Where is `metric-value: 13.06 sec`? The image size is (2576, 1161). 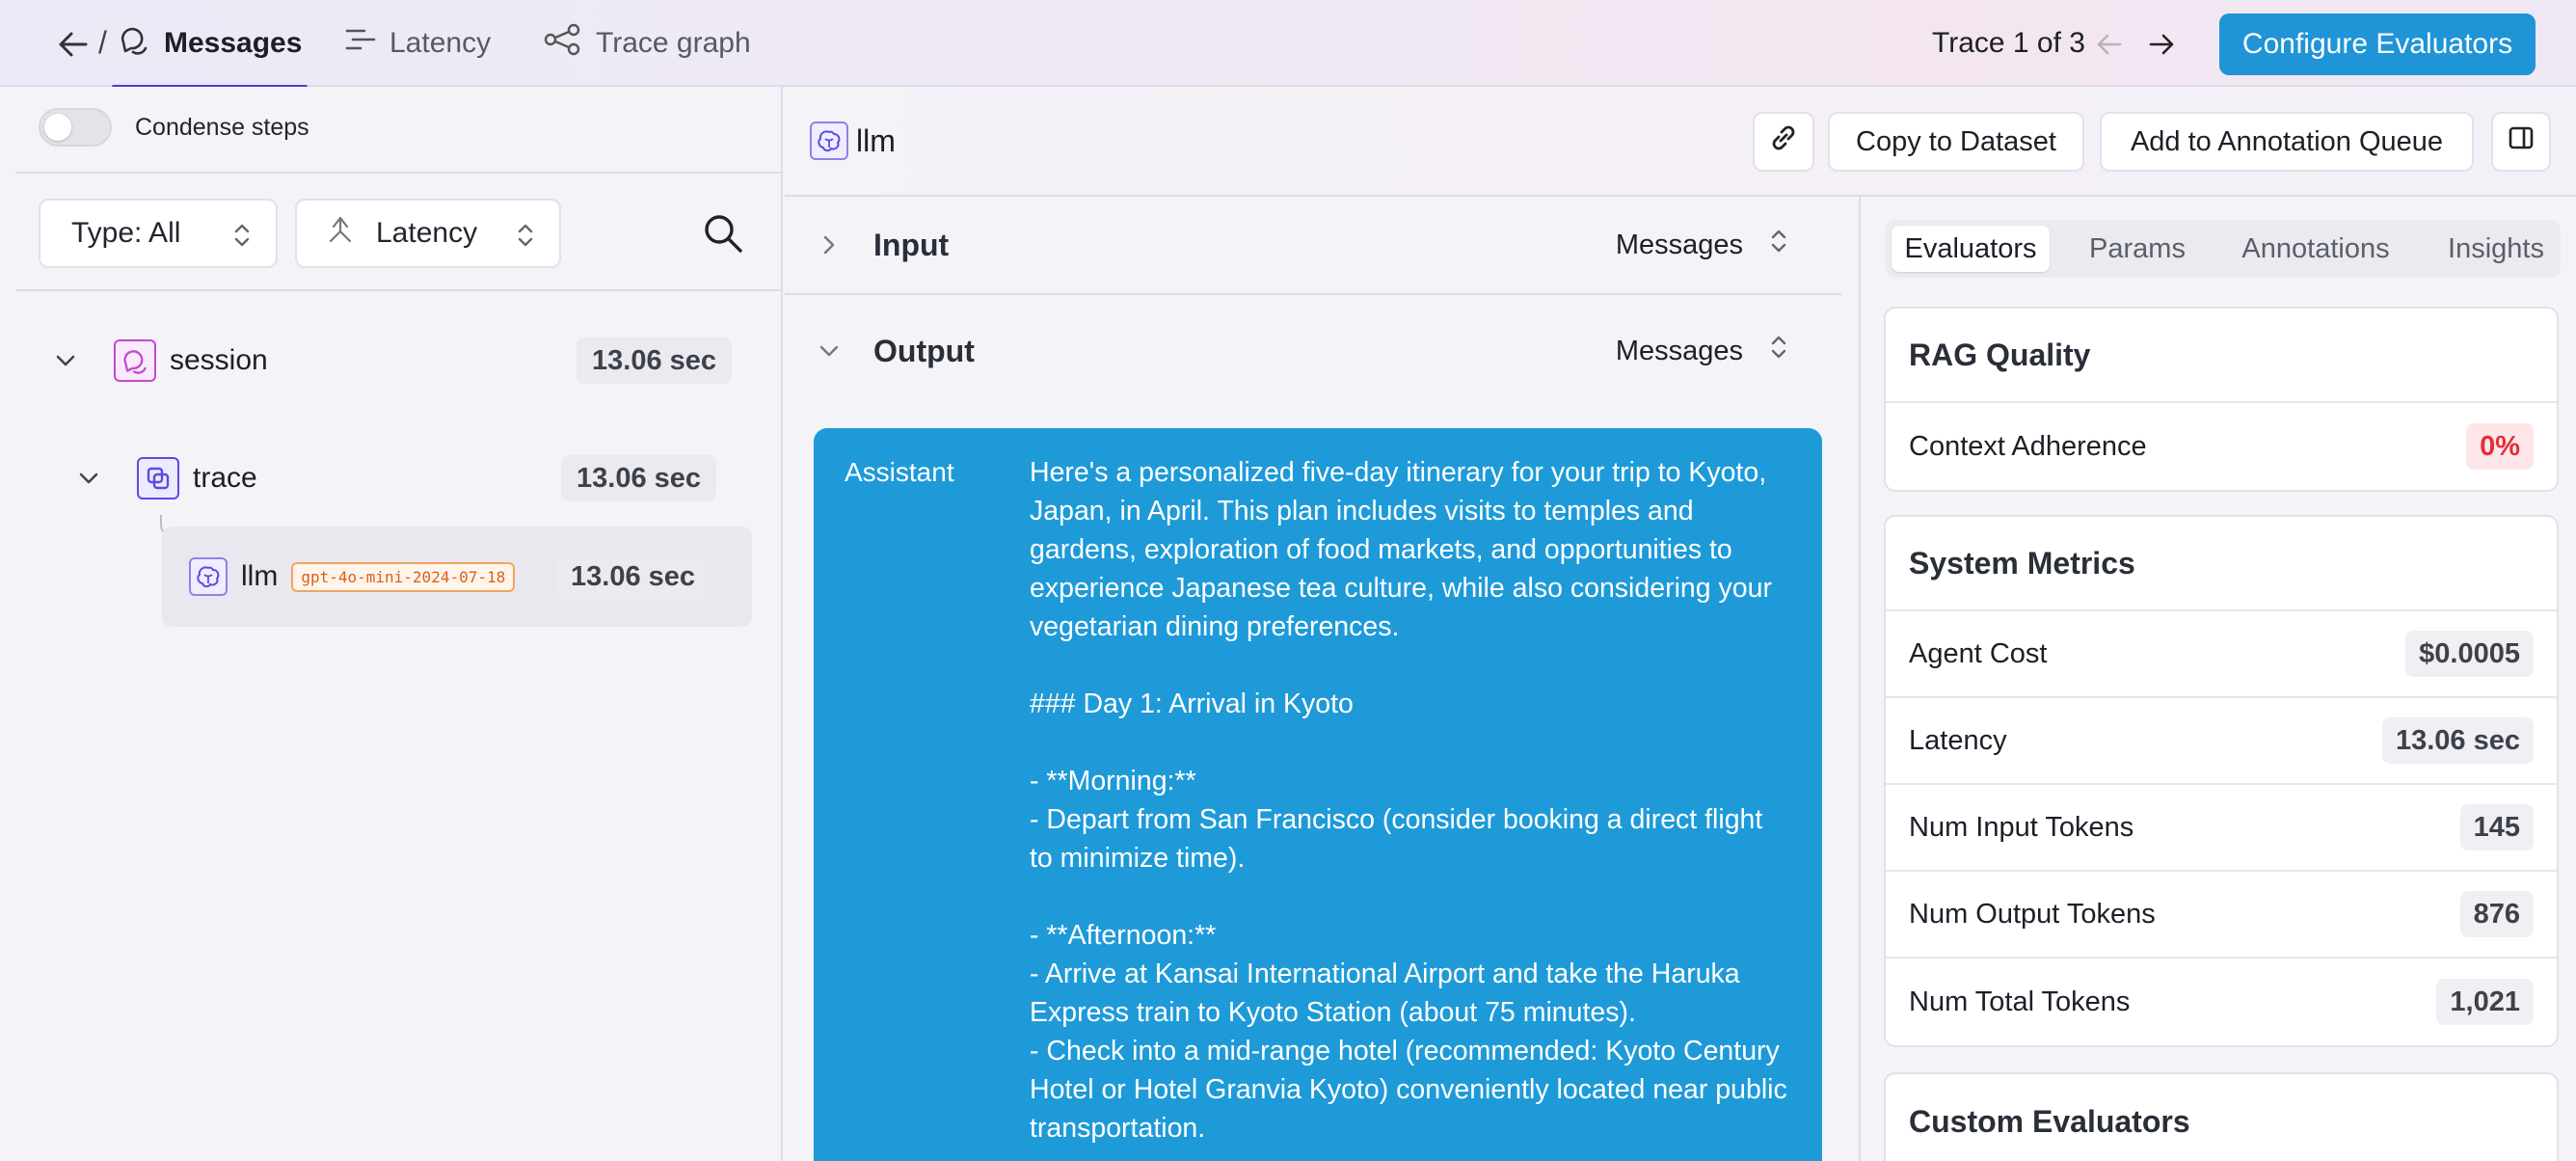
metric-value: 13.06 sec is located at coordinates (2458, 740).